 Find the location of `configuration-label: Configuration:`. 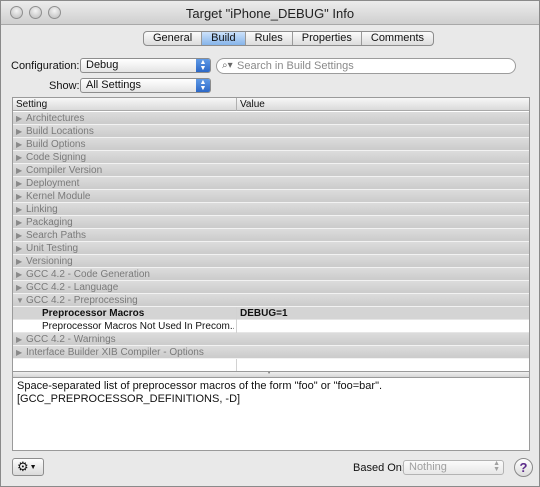

configuration-label: Configuration: is located at coordinates (45, 66).